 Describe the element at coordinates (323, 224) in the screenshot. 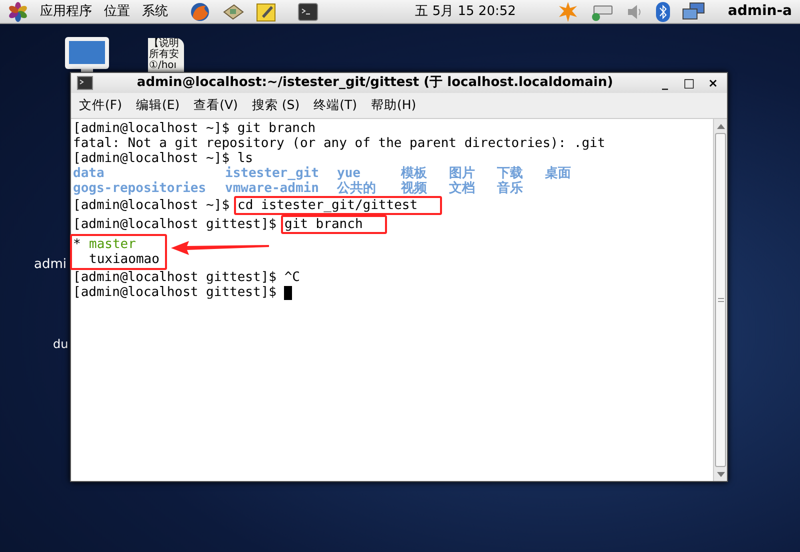

I see `command-text: git branch` at that location.